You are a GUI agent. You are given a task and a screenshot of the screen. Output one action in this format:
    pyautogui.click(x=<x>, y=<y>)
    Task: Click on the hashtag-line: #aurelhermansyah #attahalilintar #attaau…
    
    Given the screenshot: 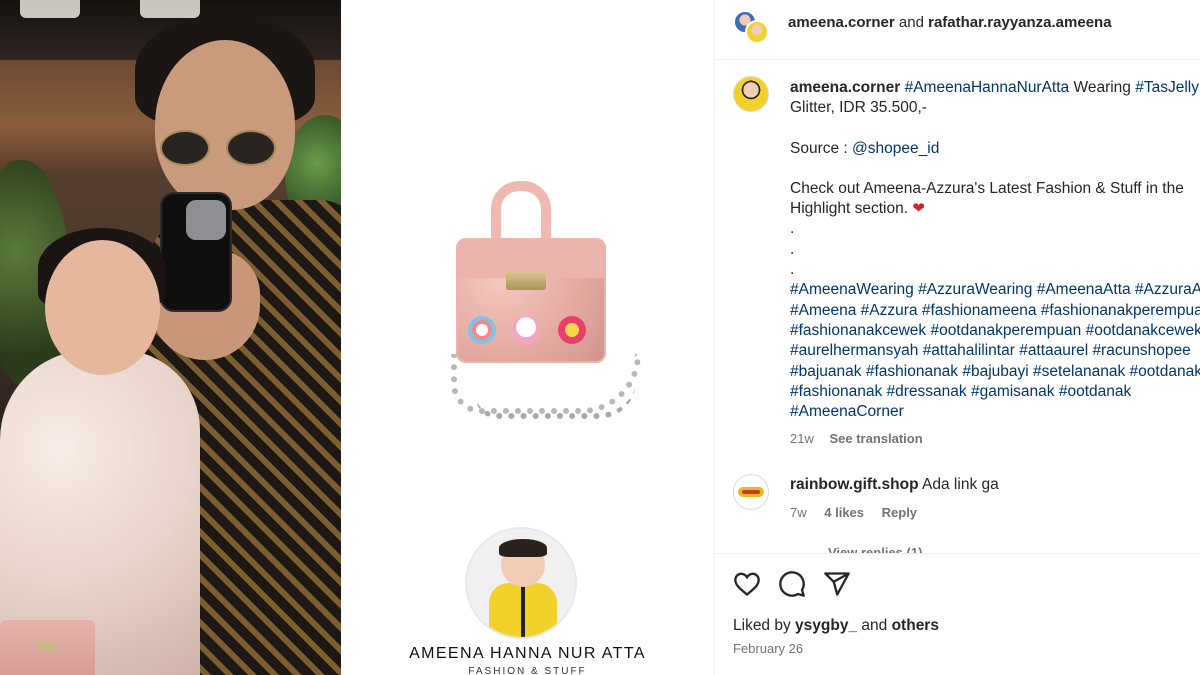 What is the action you would take?
    pyautogui.click(x=995, y=351)
    